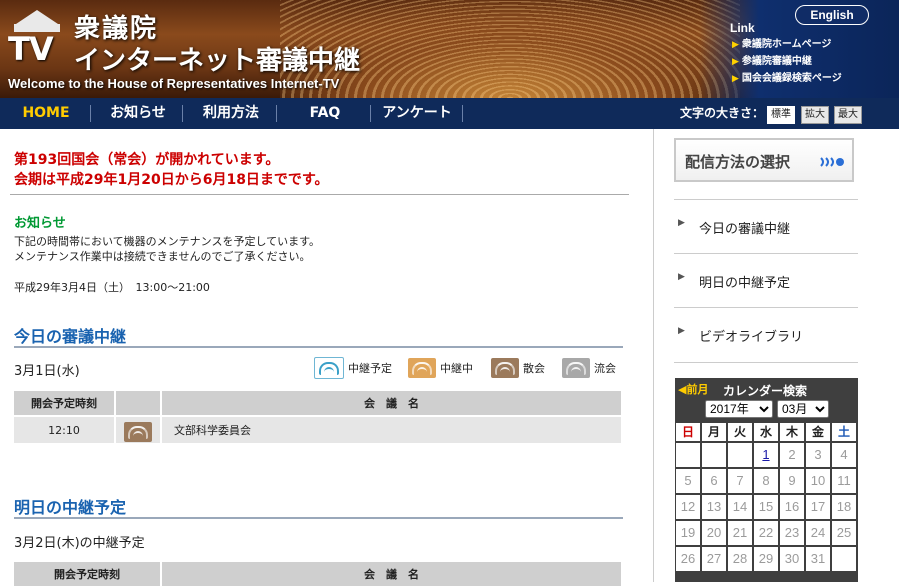 This screenshot has height=586, width=899. Describe the element at coordinates (31, 49) in the screenshot. I see `logo-tv: TV` at that location.